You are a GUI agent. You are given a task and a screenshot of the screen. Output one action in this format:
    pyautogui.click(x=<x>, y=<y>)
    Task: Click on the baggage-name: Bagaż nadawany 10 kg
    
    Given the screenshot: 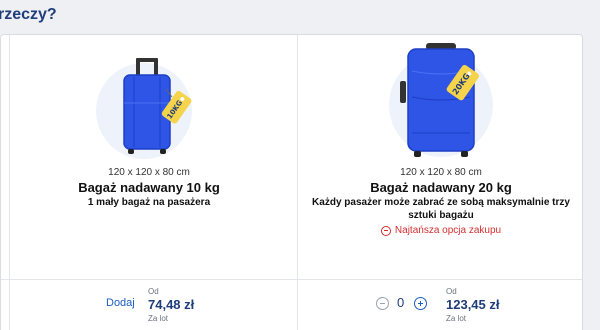 What is the action you would take?
    pyautogui.click(x=149, y=187)
    